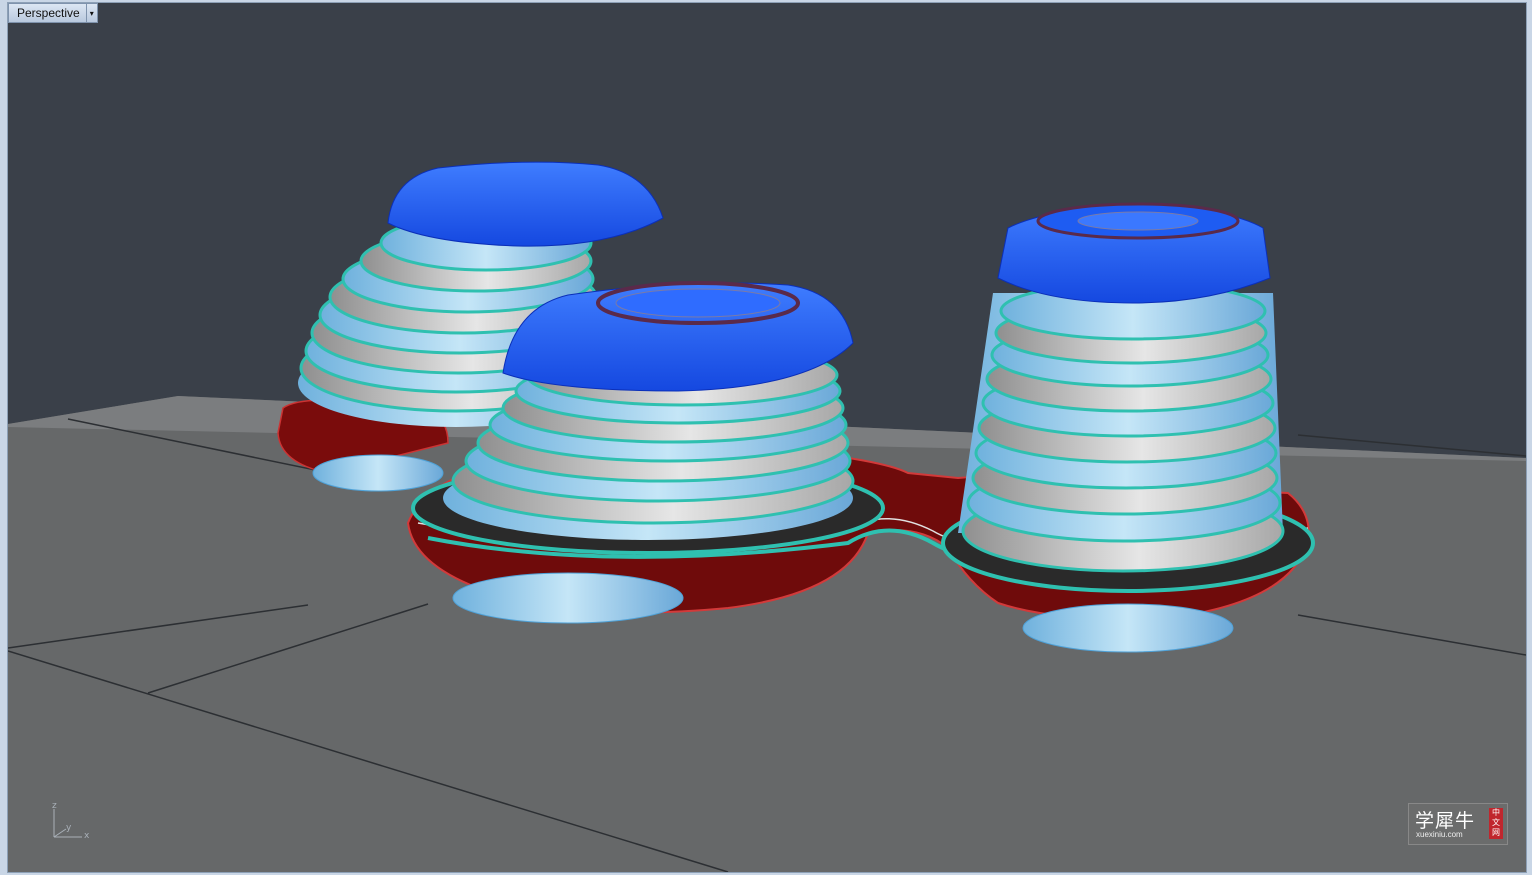 The height and width of the screenshot is (875, 1532). I want to click on axis-y-label: y, so click(69, 828).